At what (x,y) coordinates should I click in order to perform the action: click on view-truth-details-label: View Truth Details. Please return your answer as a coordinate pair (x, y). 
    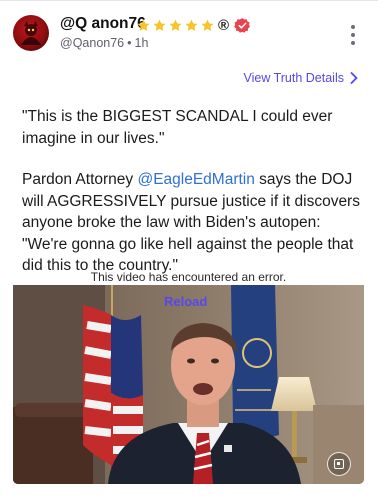
    Looking at the image, I should click on (293, 78).